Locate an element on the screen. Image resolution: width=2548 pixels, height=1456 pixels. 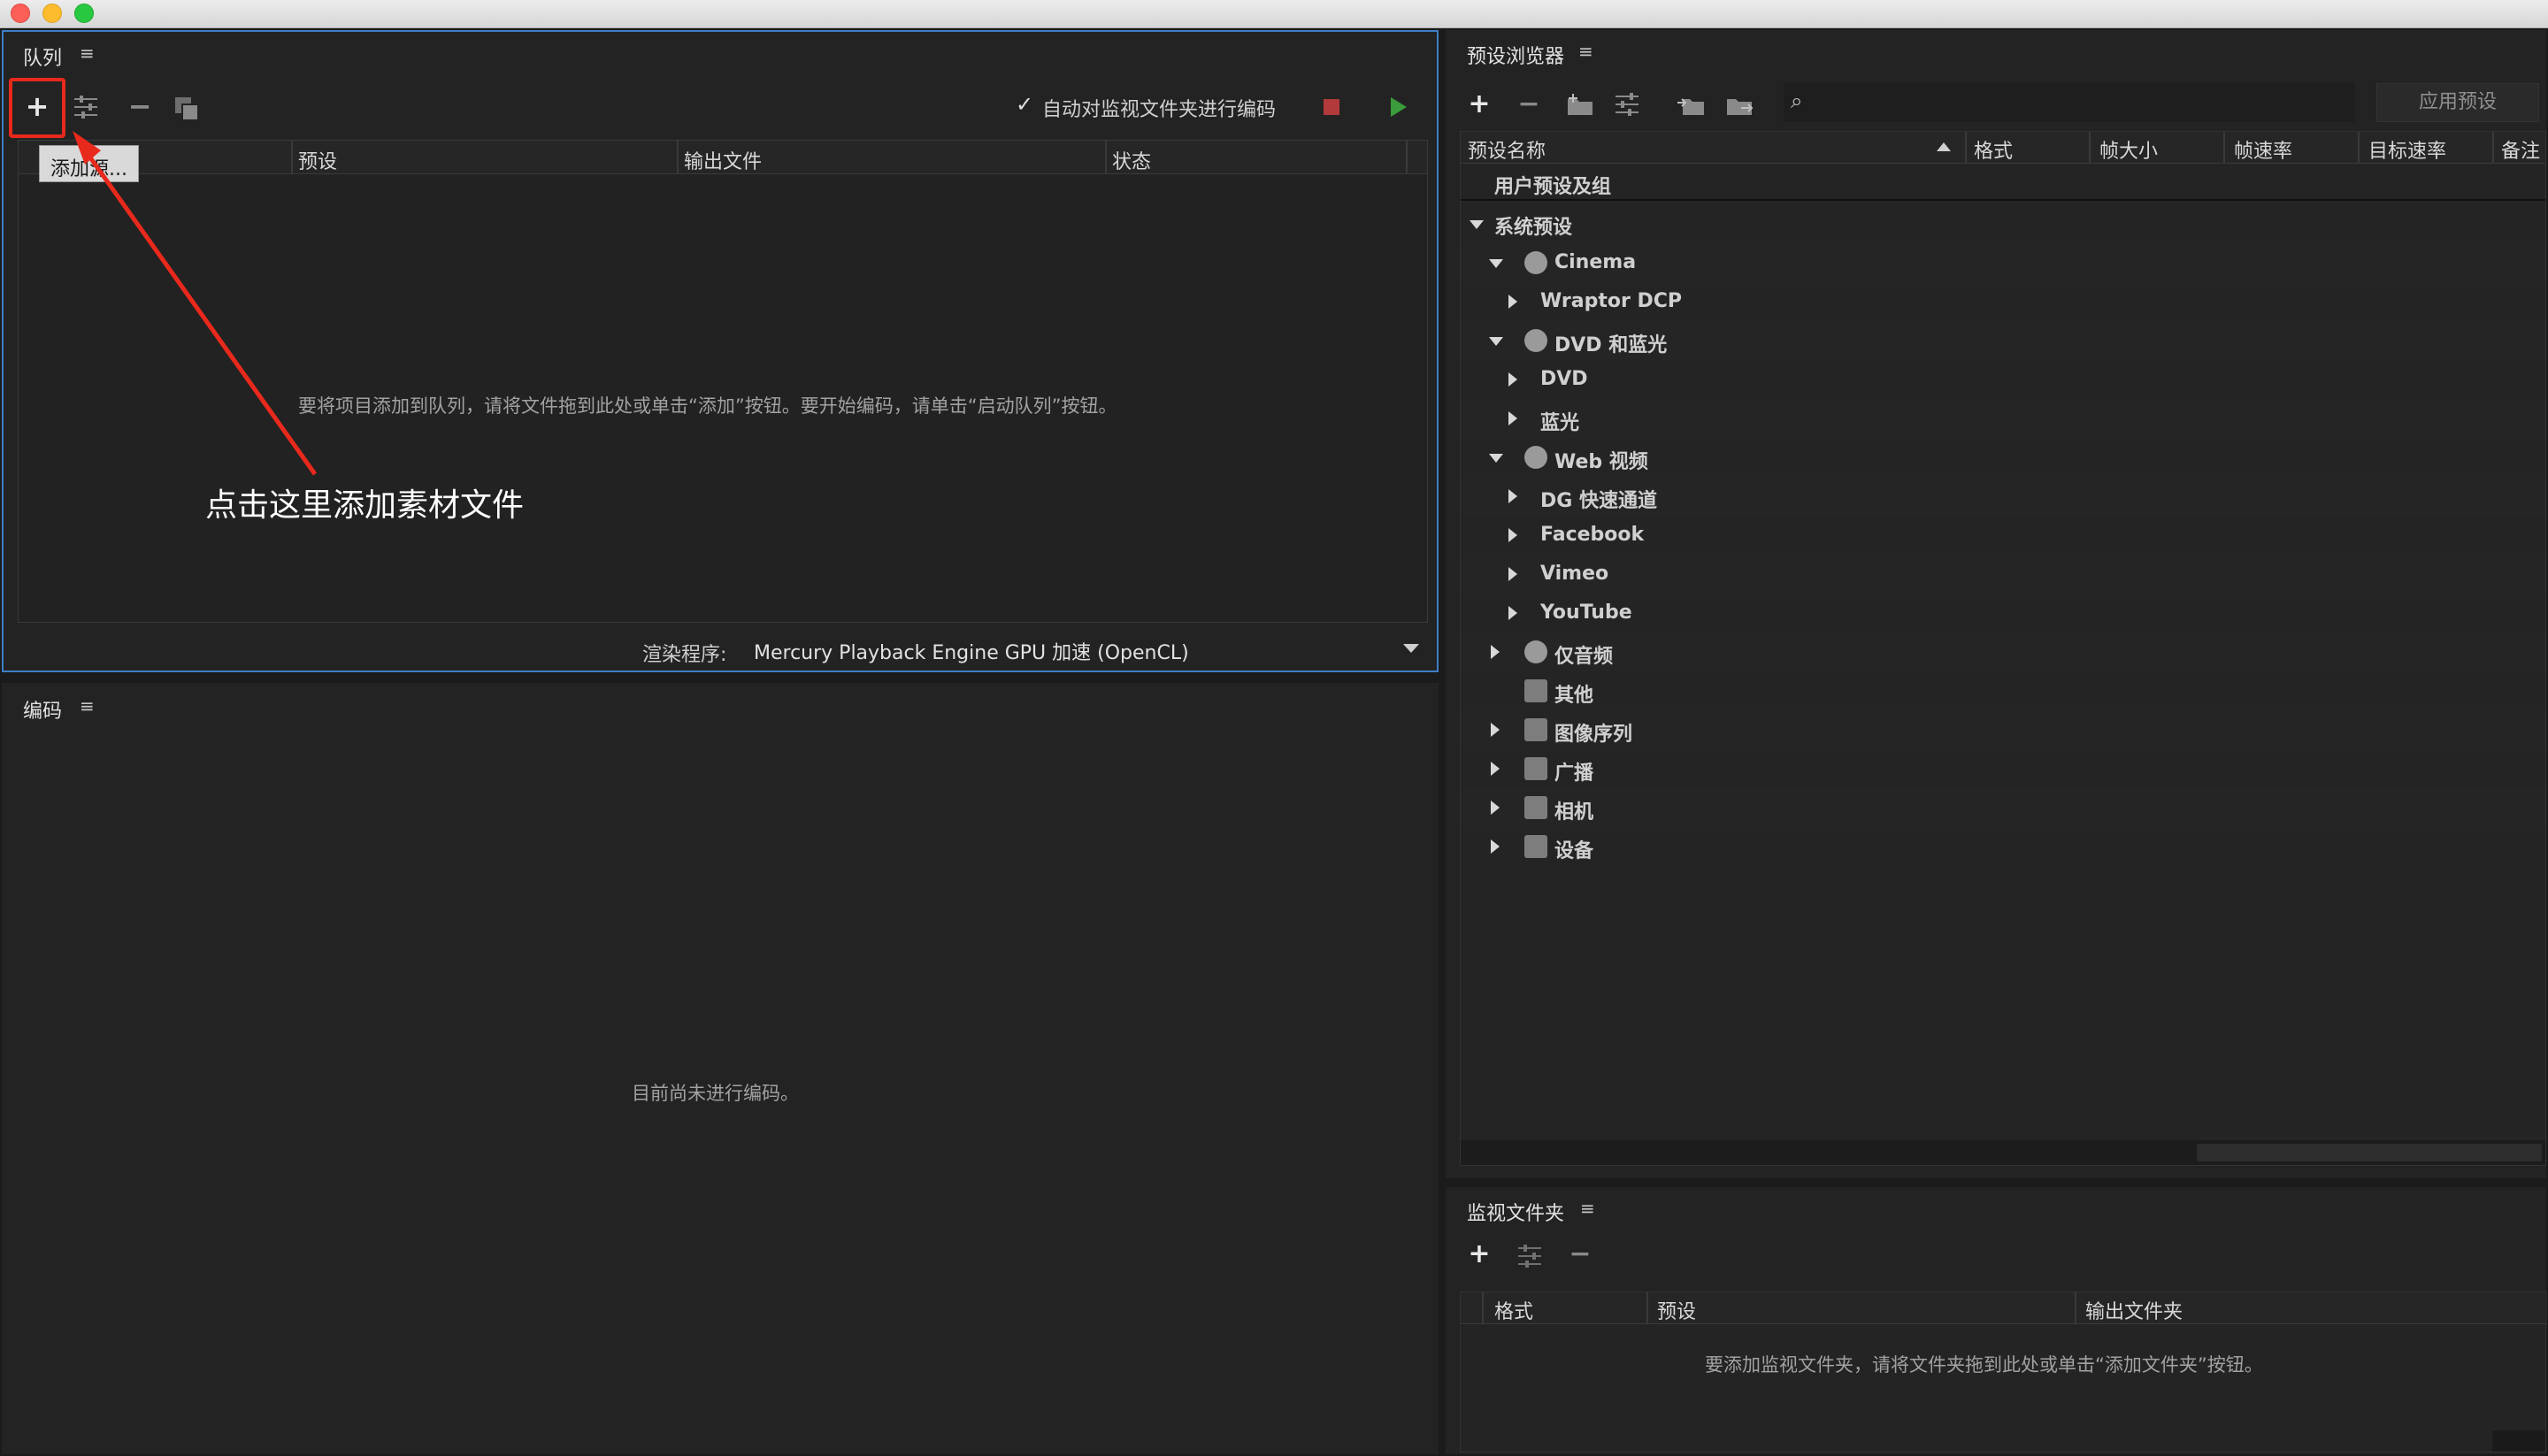
delete-preset-icon: − is located at coordinates (1529, 104).